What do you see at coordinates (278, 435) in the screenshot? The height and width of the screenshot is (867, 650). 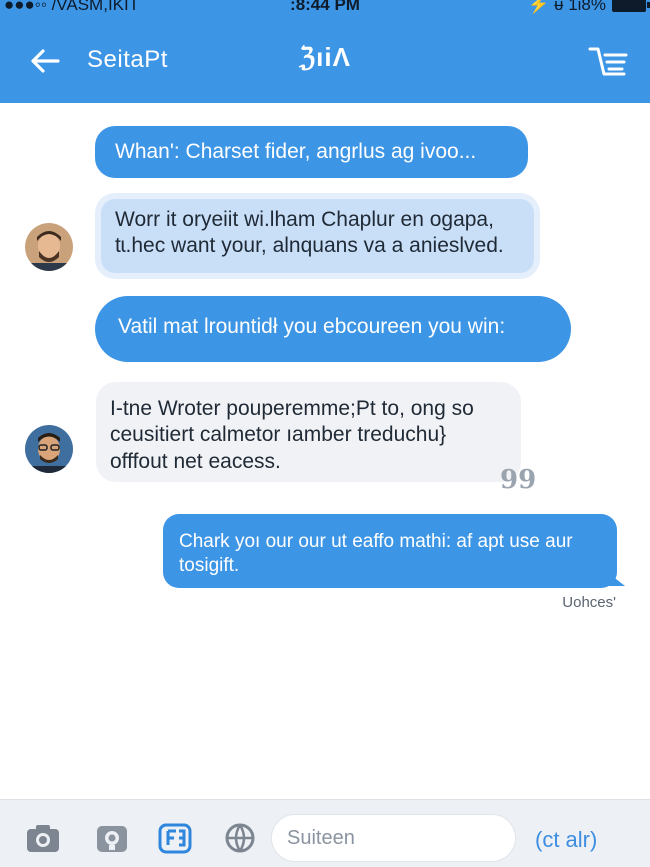 I see `message-line: ceusitiert calmetor ıamber treduchu}` at bounding box center [278, 435].